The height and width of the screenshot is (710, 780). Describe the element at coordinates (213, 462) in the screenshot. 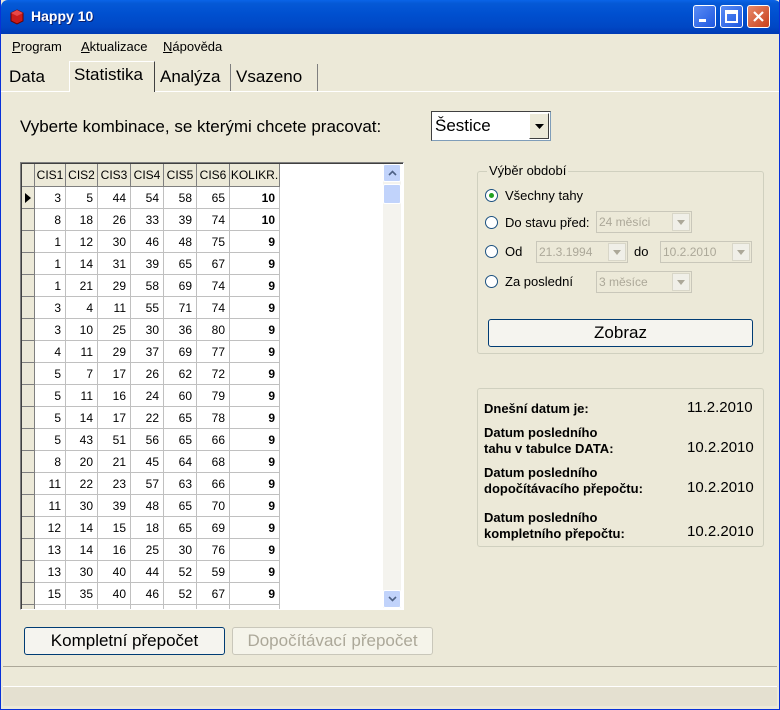

I see `grid-cell: 68` at that location.